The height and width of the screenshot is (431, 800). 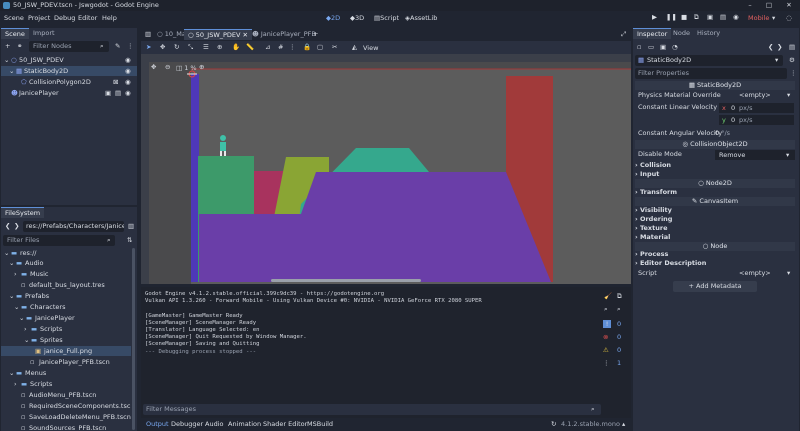 What do you see at coordinates (64, 18) in the screenshot?
I see `menu-debug: Debug` at bounding box center [64, 18].